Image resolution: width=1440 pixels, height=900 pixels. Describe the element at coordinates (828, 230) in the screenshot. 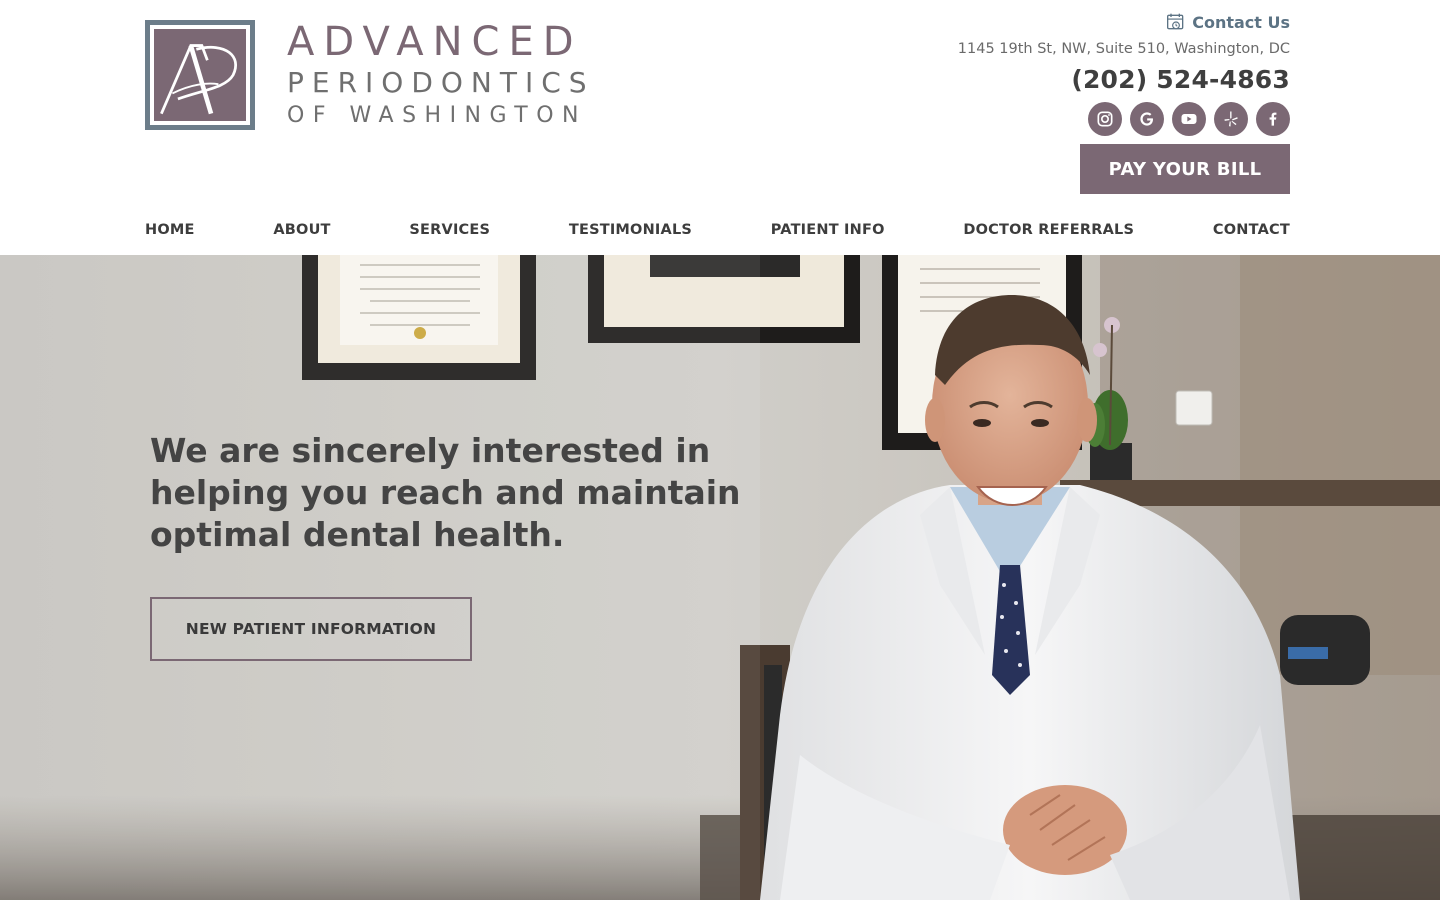

I see `nav-item-patient-info: PATIENT INFO` at that location.